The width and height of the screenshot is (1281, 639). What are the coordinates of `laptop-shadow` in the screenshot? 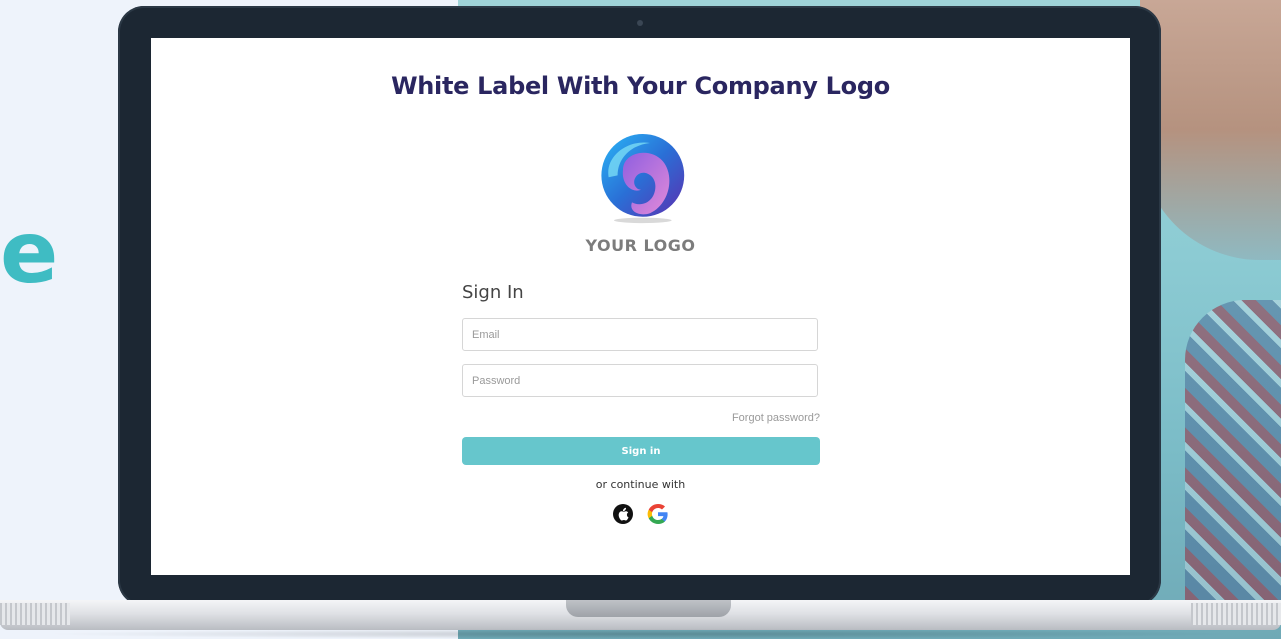 It's located at (640, 634).